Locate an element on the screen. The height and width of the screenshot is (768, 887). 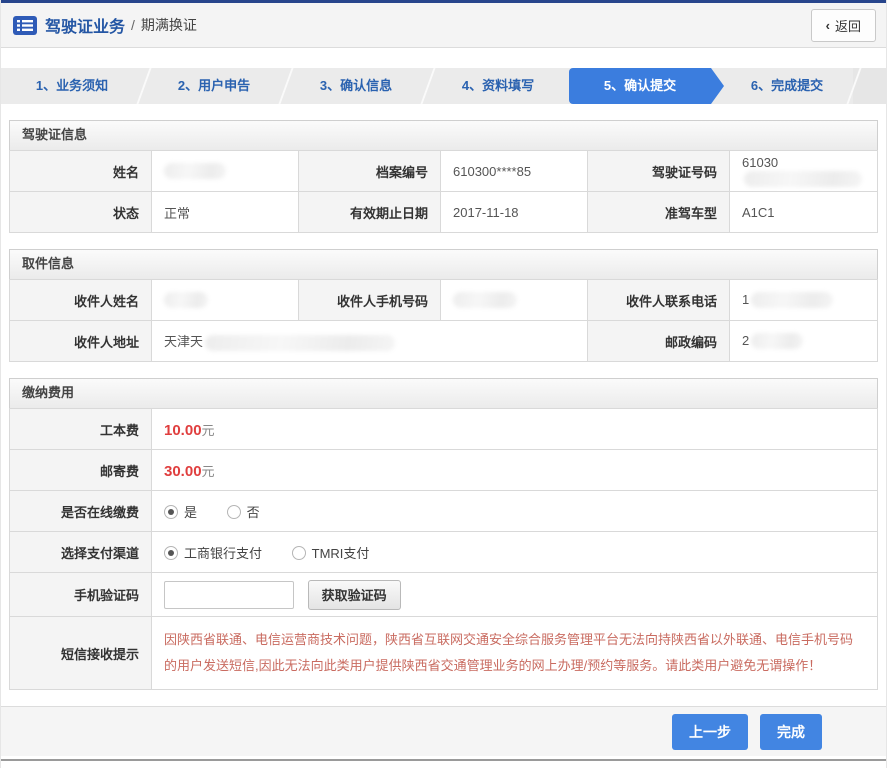
pickup-table: 收件人姓名 收件人手机号码 收件人联系电话 1 收件人地址 天津天 邮政编码 2 is located at coordinates (443, 320).